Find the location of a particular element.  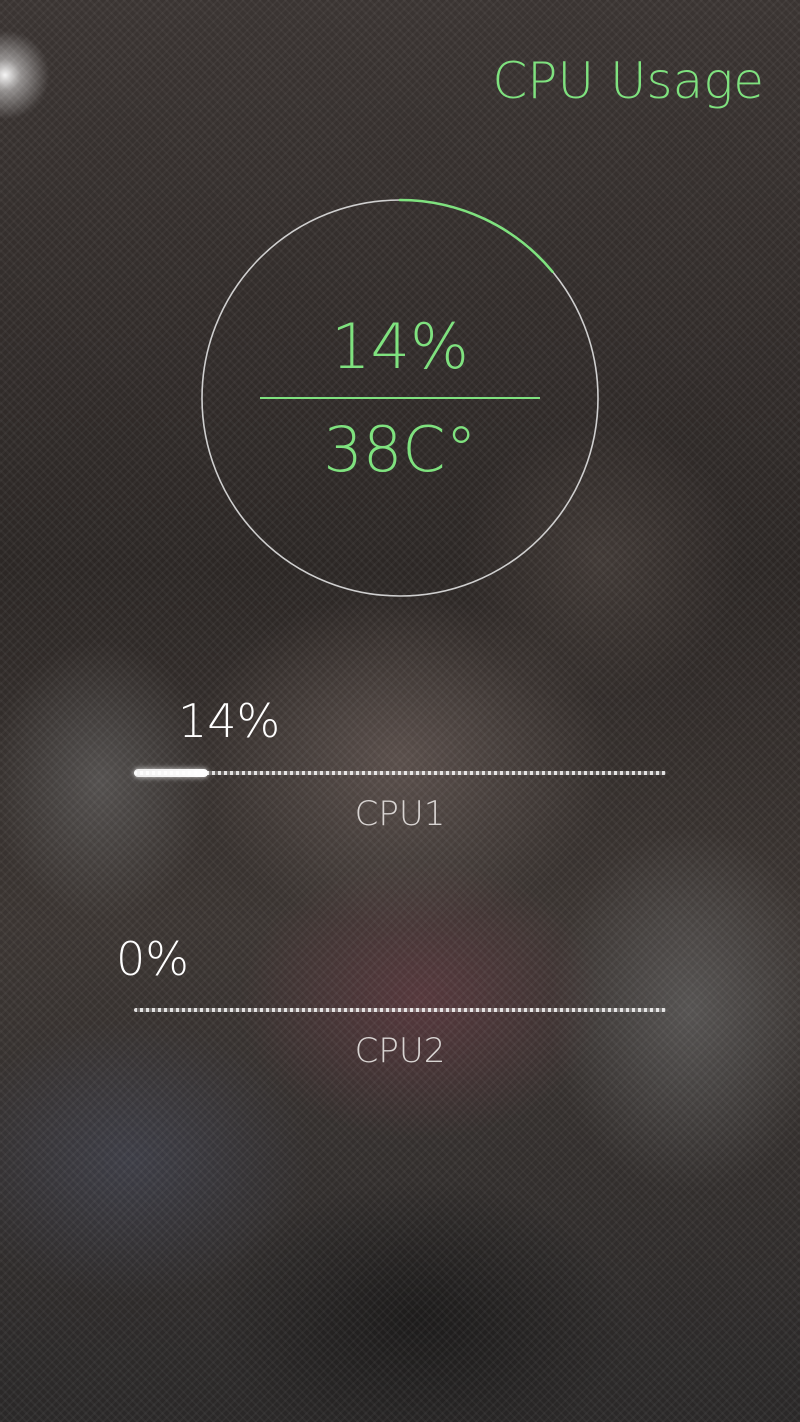

total-usage-value: 14% is located at coordinates (400, 346).